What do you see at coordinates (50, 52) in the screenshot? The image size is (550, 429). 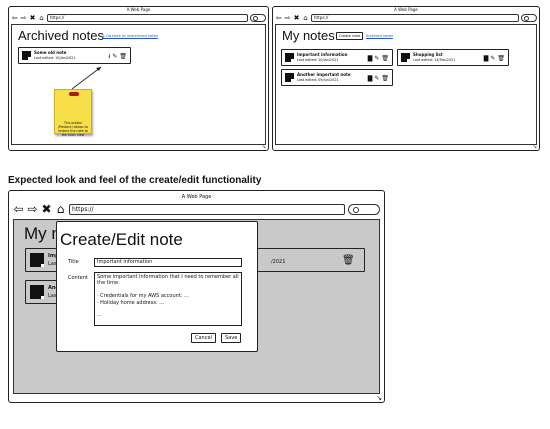 I see `note-title: Some old note` at bounding box center [50, 52].